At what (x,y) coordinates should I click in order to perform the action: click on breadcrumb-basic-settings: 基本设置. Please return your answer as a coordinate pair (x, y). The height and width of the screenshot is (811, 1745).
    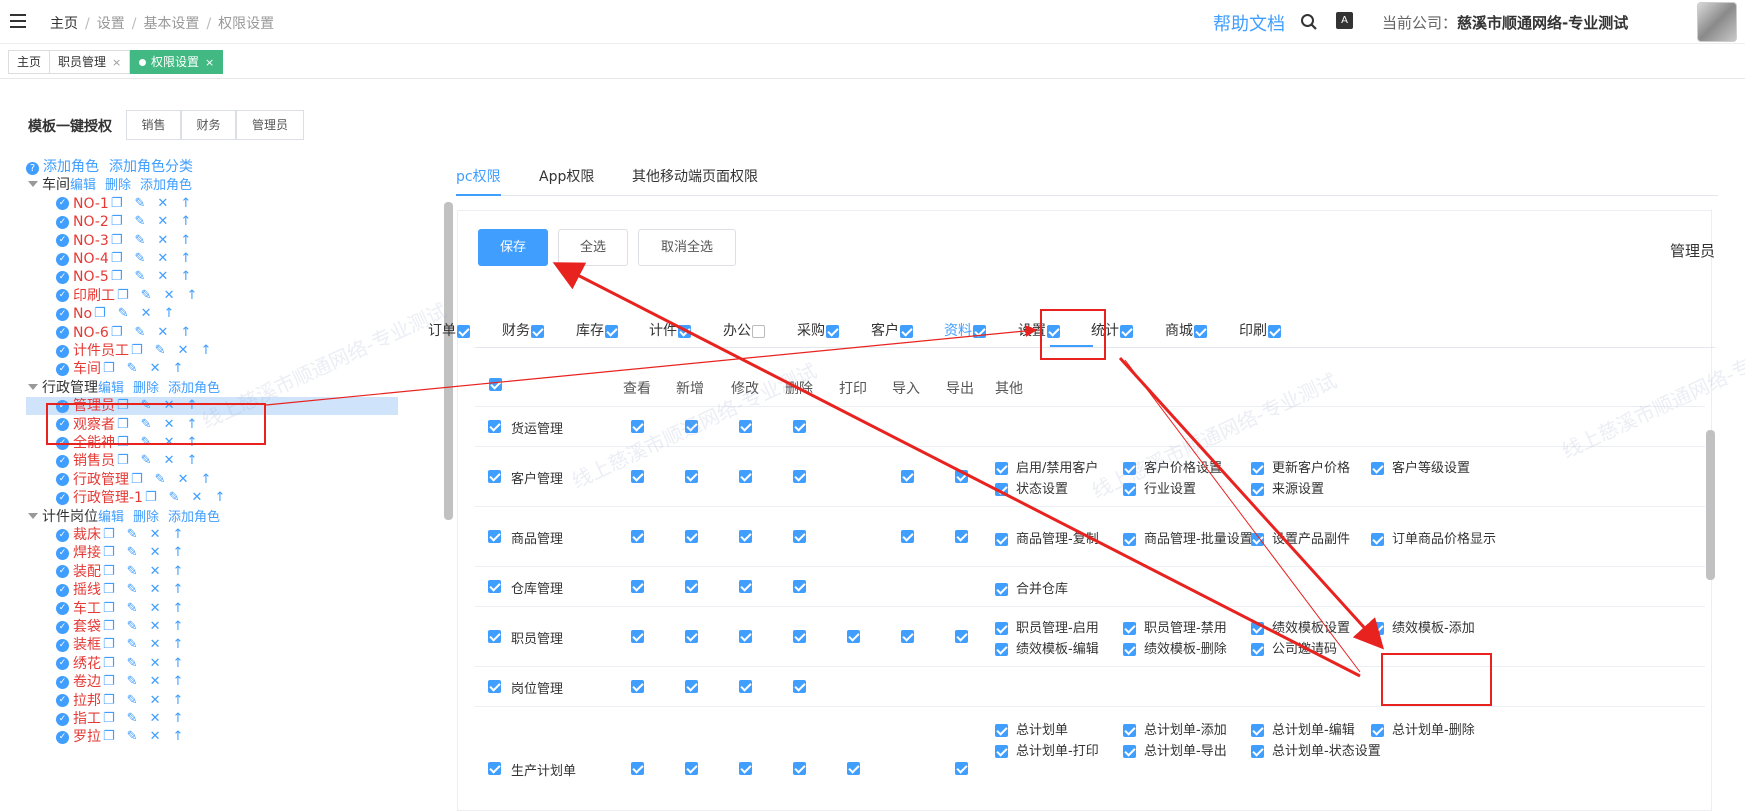
    Looking at the image, I should click on (171, 24).